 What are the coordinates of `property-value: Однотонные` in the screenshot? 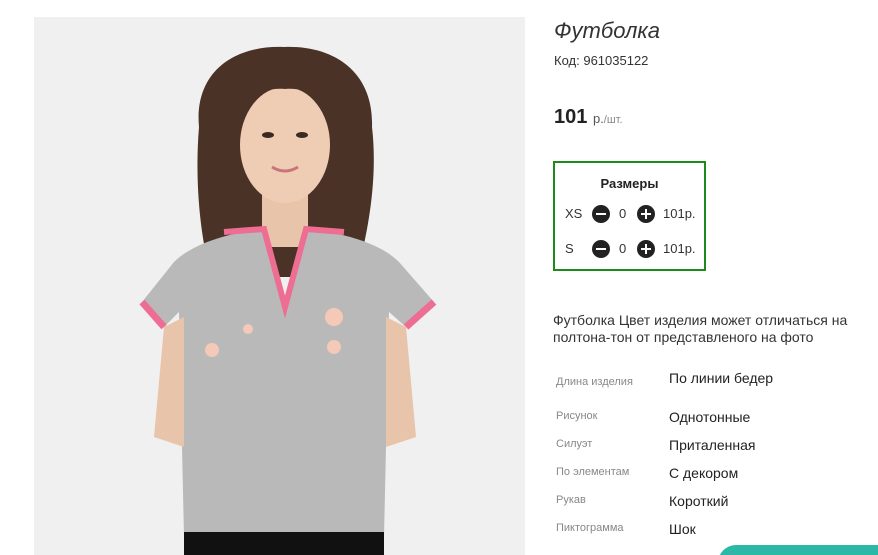 It's located at (710, 417).